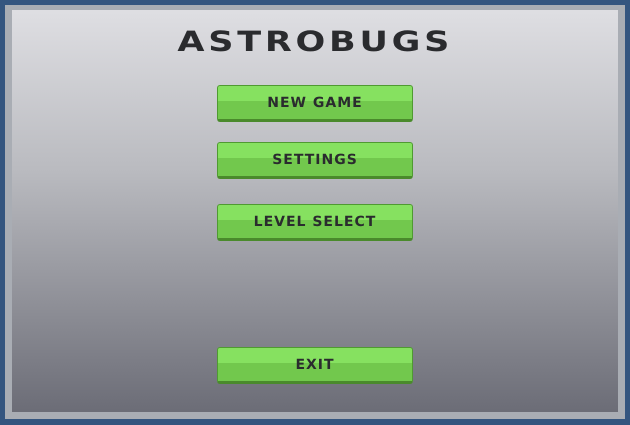 This screenshot has height=425, width=630. Describe the element at coordinates (315, 160) in the screenshot. I see `menu-button: SETTINGS` at that location.